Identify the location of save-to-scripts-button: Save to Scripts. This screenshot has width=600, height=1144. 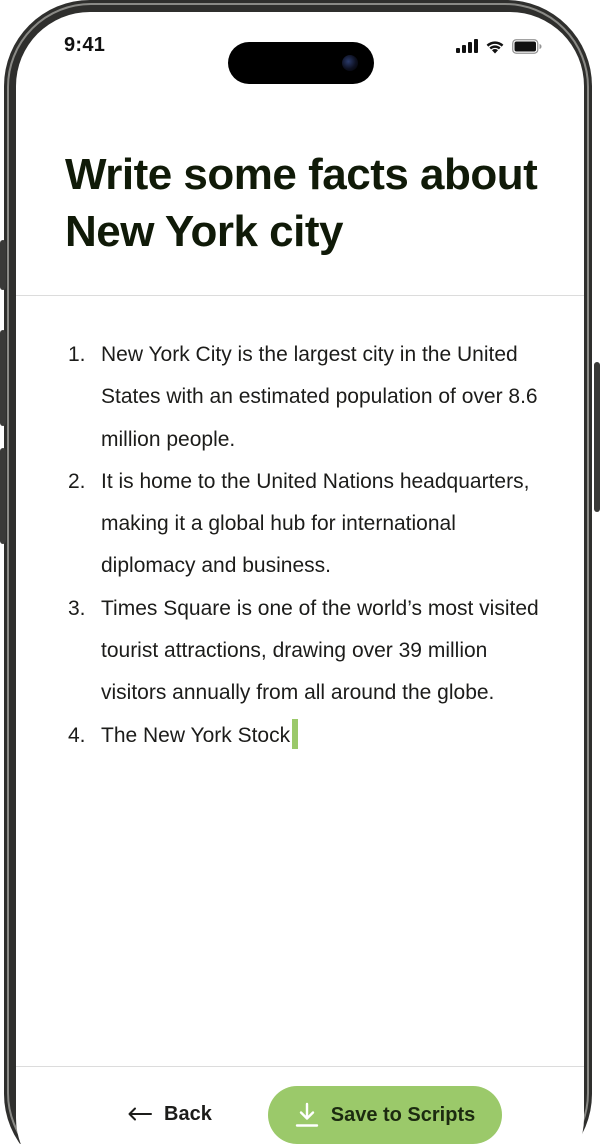
(385, 1115).